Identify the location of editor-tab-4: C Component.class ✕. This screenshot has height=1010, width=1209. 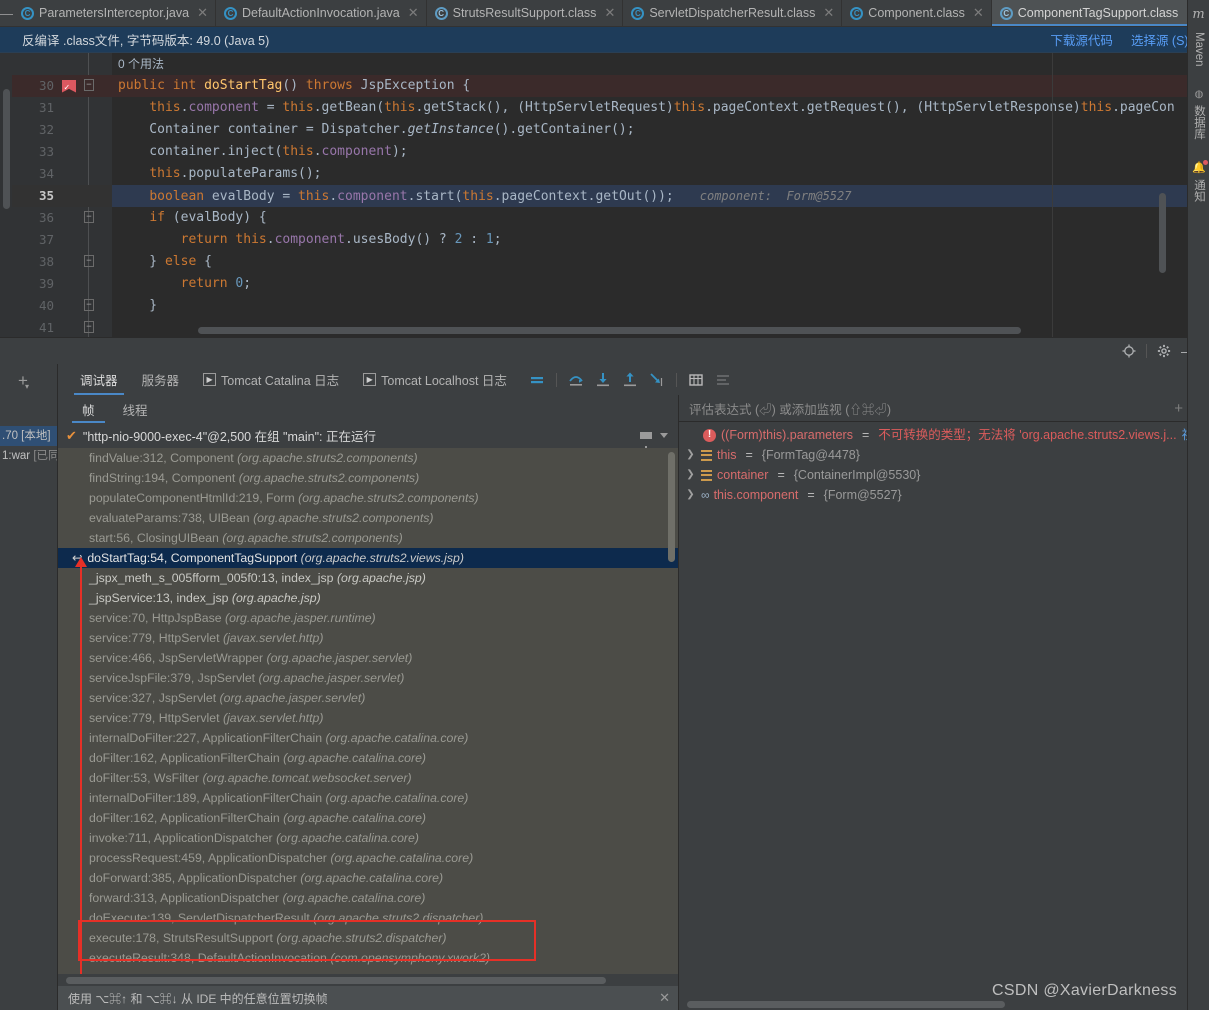
(917, 13).